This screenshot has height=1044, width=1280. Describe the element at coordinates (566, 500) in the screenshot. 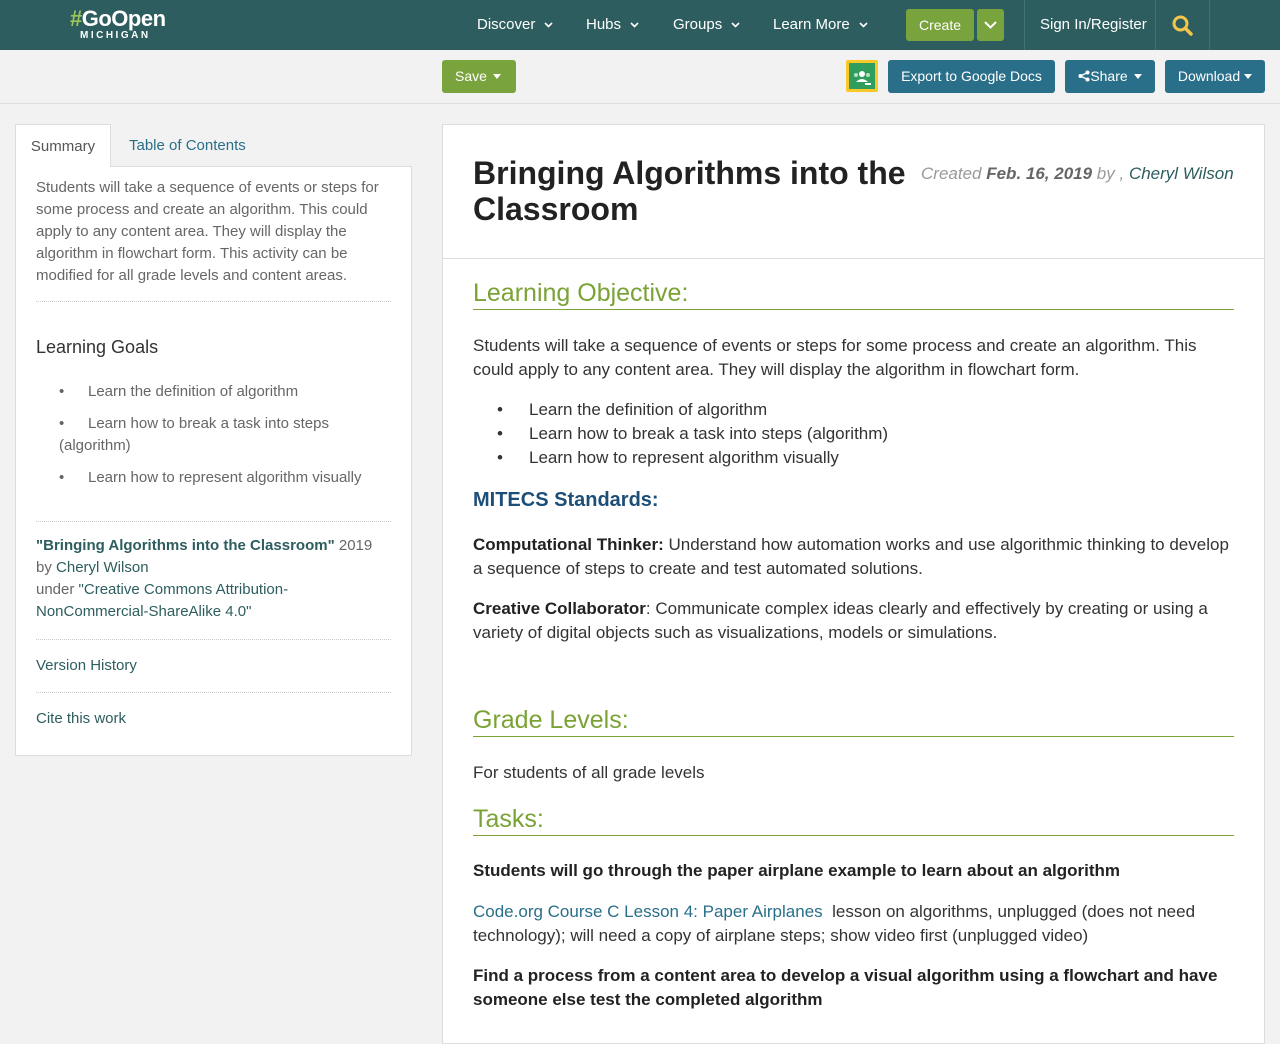

I see `mitecs-standards-heading: MITECS Standards:` at that location.